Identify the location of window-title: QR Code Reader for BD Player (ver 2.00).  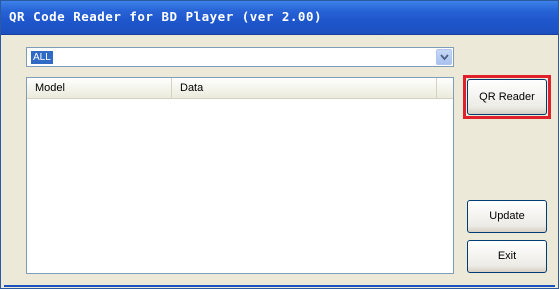
(165, 16).